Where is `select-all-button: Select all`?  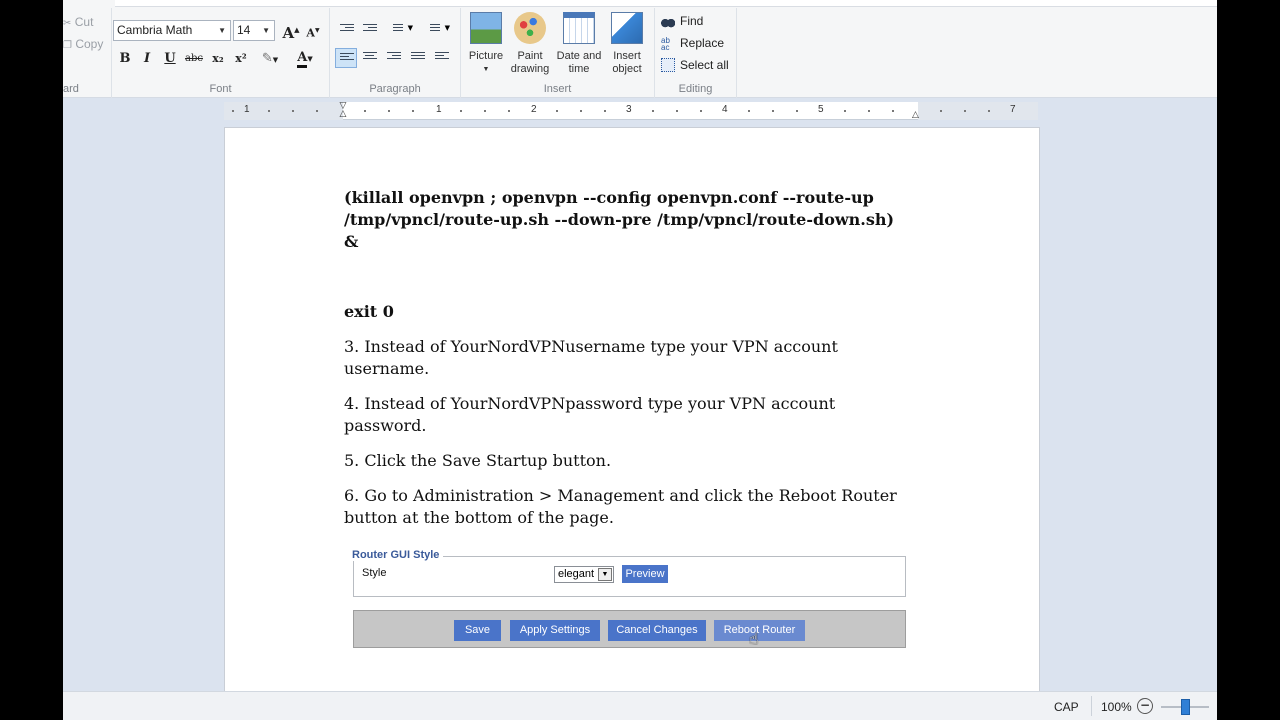
select-all-button: Select all is located at coordinates (695, 65).